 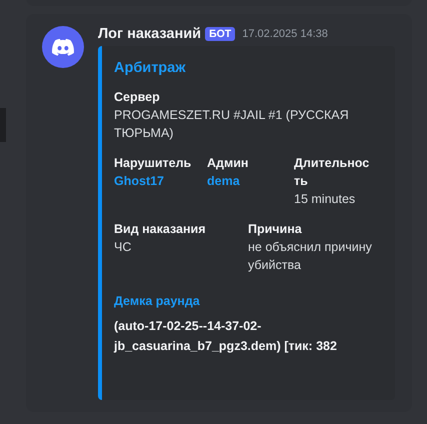 I want to click on avatar-icon, so click(x=63, y=47).